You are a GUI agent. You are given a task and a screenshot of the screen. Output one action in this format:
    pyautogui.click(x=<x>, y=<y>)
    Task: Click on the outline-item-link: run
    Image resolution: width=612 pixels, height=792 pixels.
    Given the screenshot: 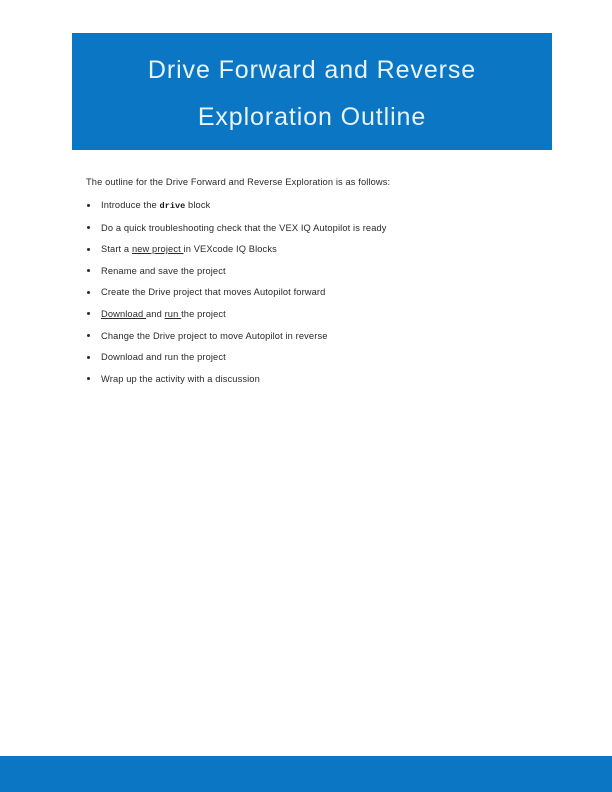 What is the action you would take?
    pyautogui.click(x=173, y=314)
    